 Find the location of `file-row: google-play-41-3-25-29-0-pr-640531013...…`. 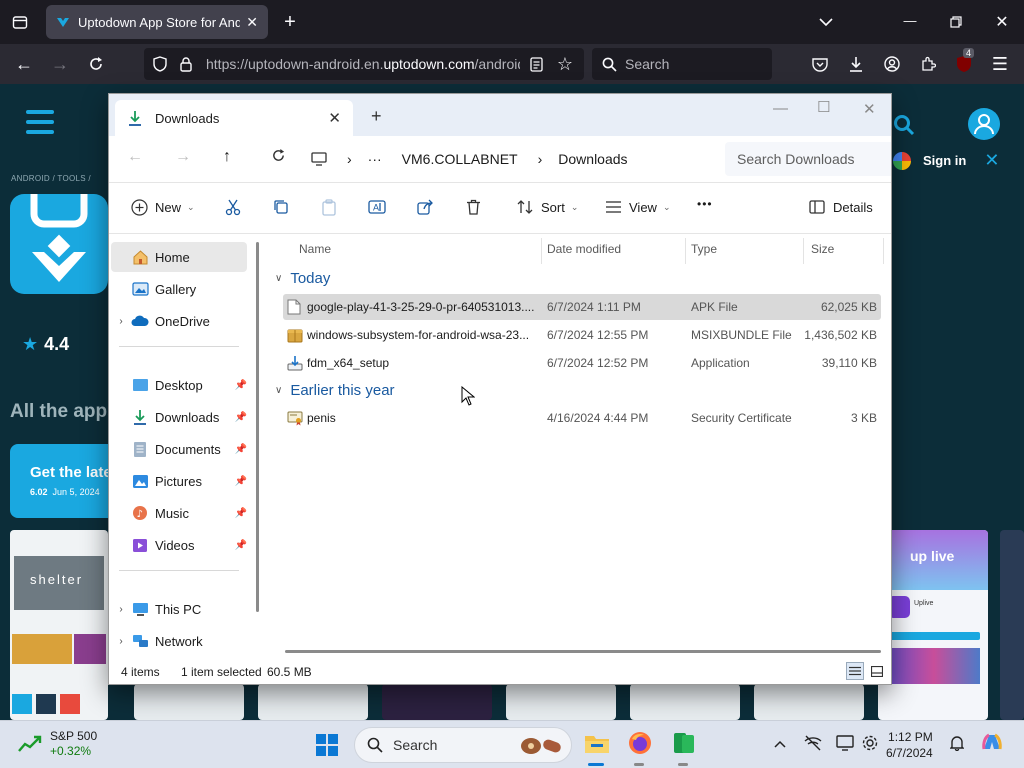

file-row: google-play-41-3-25-29-0-pr-640531013...… is located at coordinates (582, 307).